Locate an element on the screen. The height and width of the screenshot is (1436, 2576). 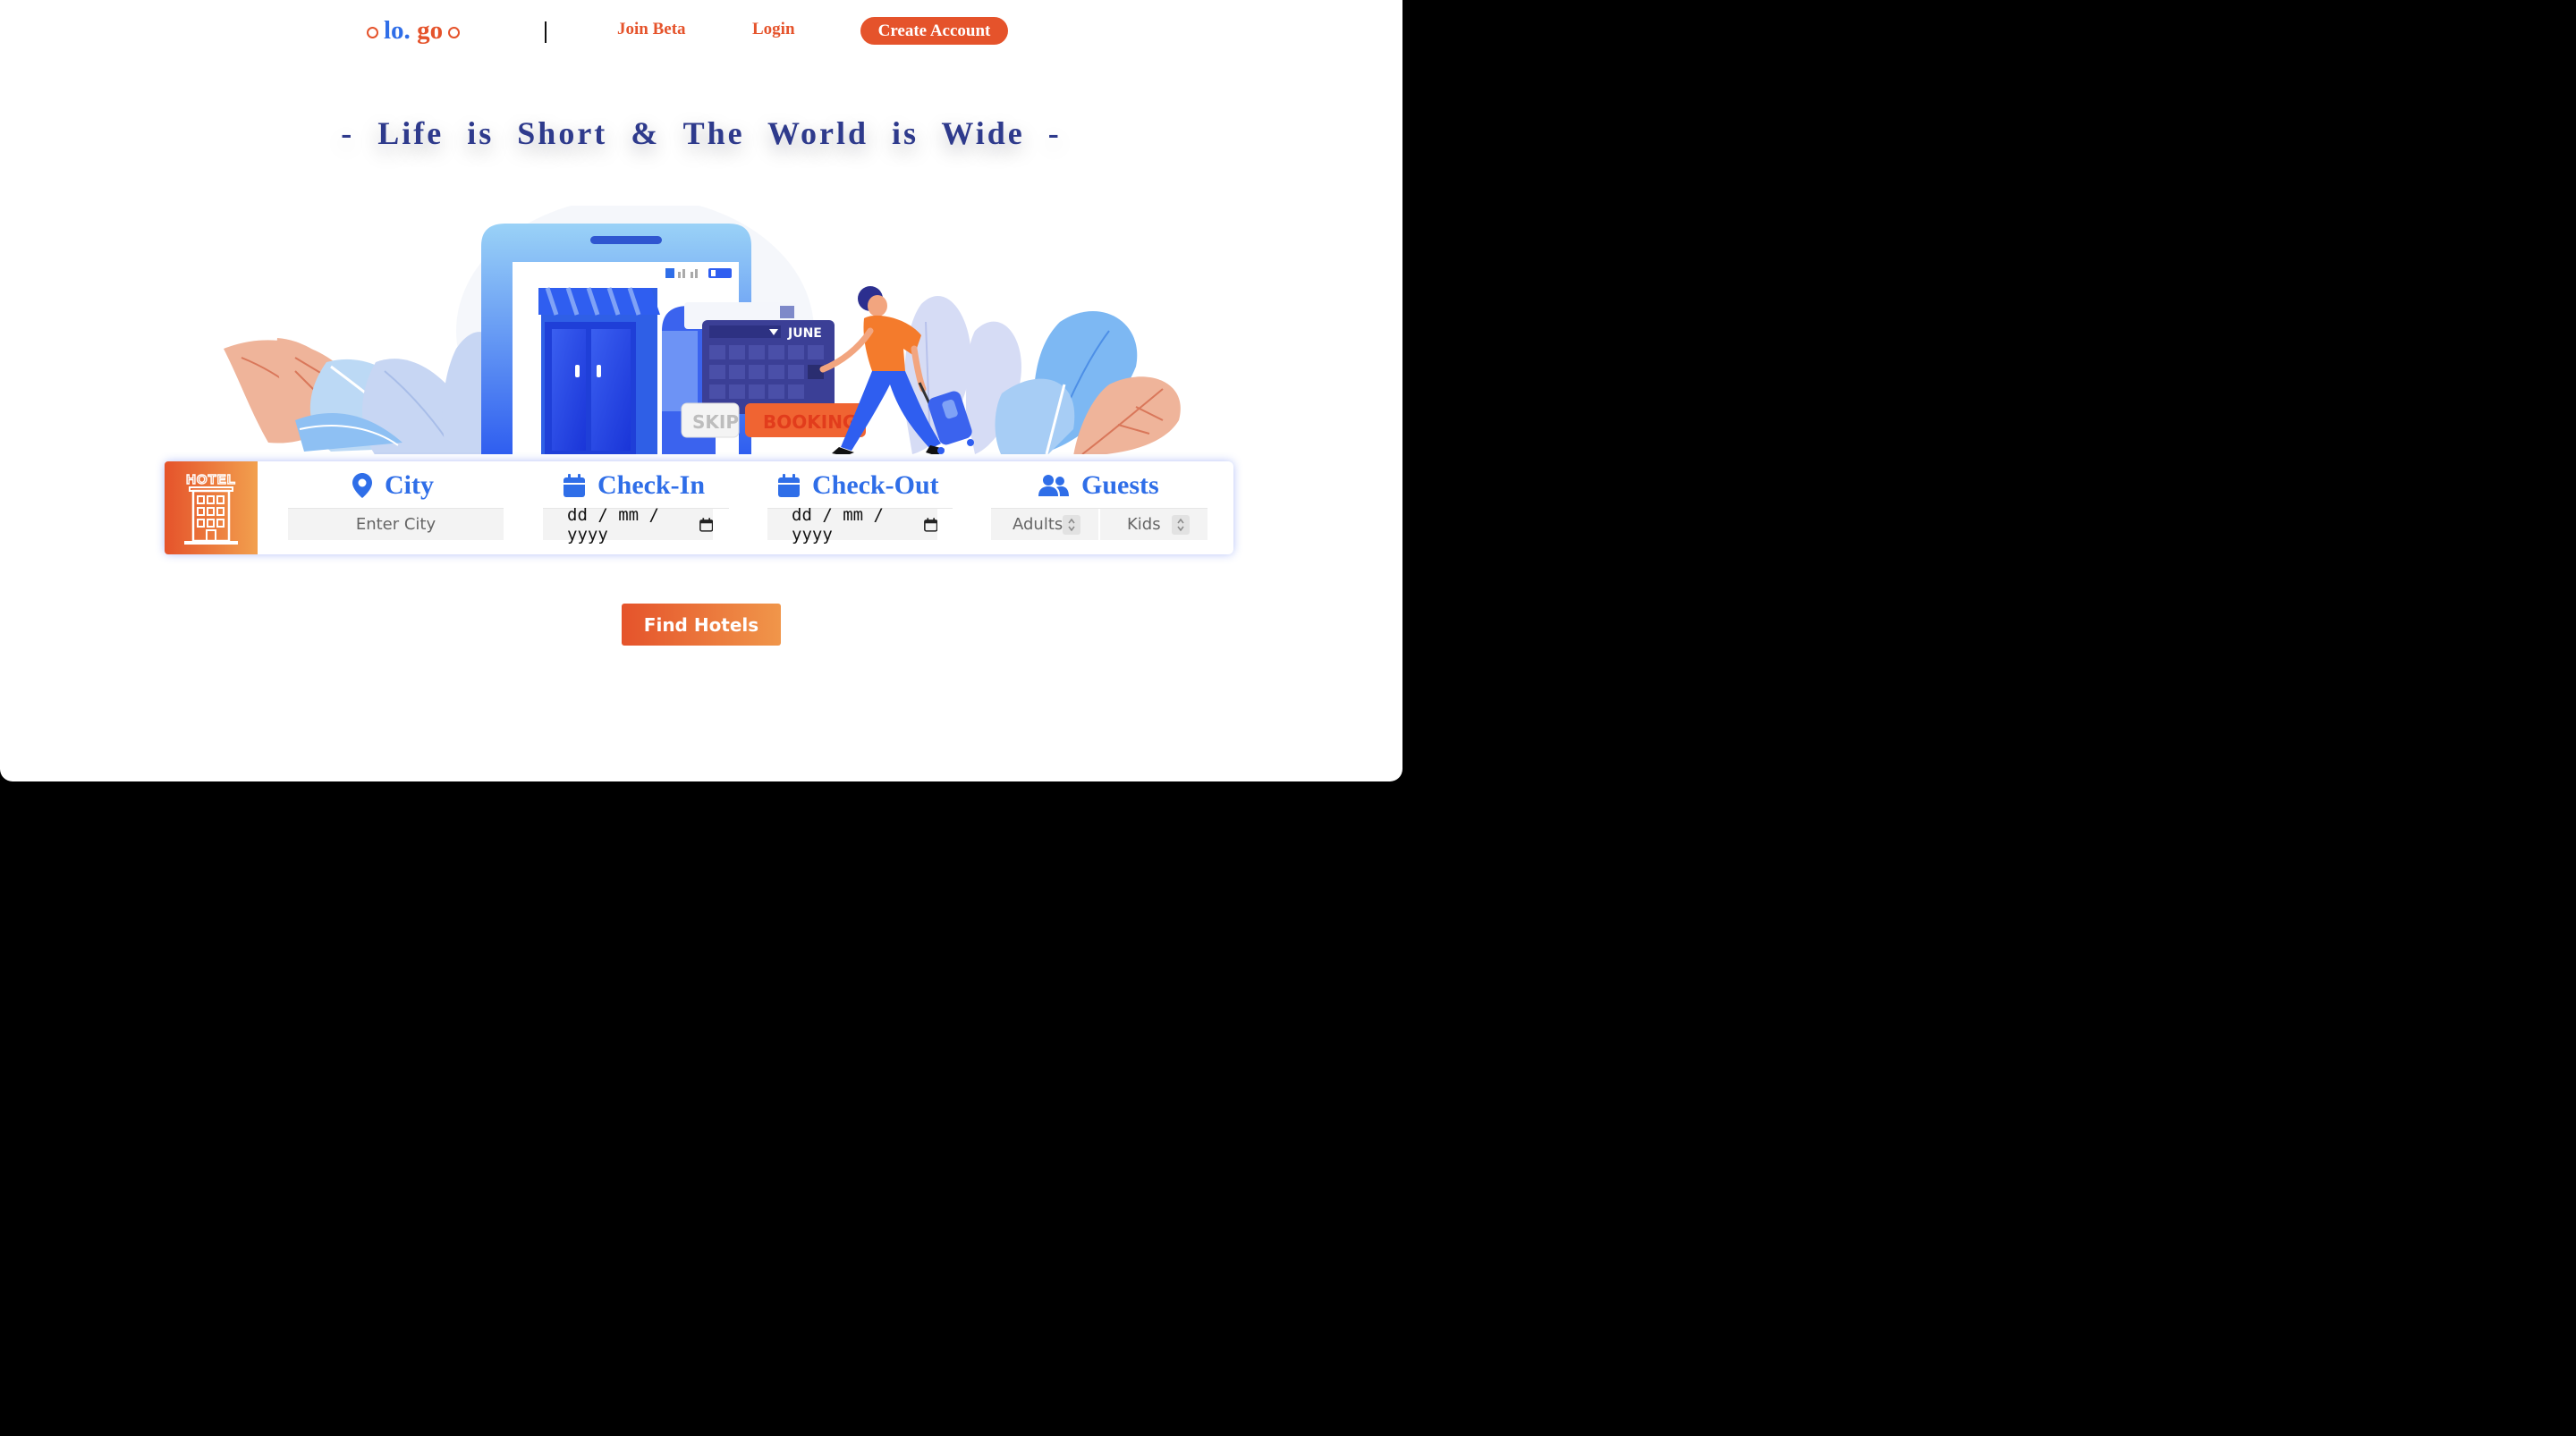
logo-text-right: go is located at coordinates (430, 30).